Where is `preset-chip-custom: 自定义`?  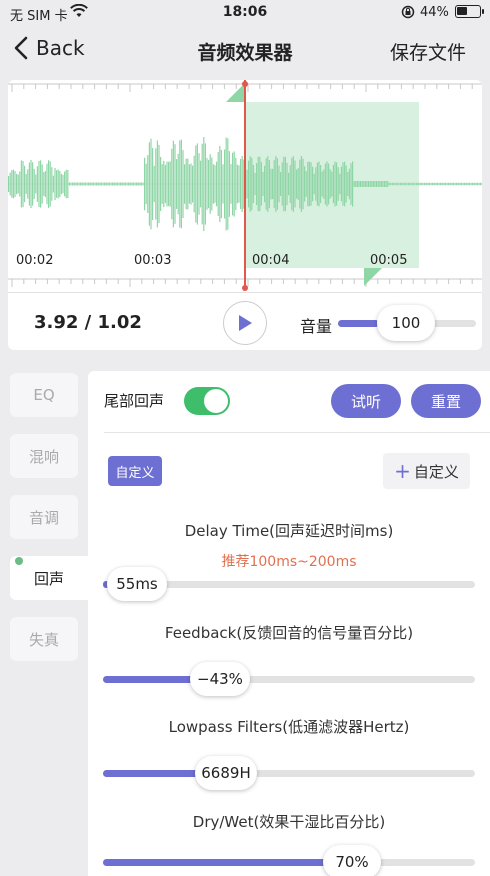
preset-chip-custom: 自定义 is located at coordinates (135, 471).